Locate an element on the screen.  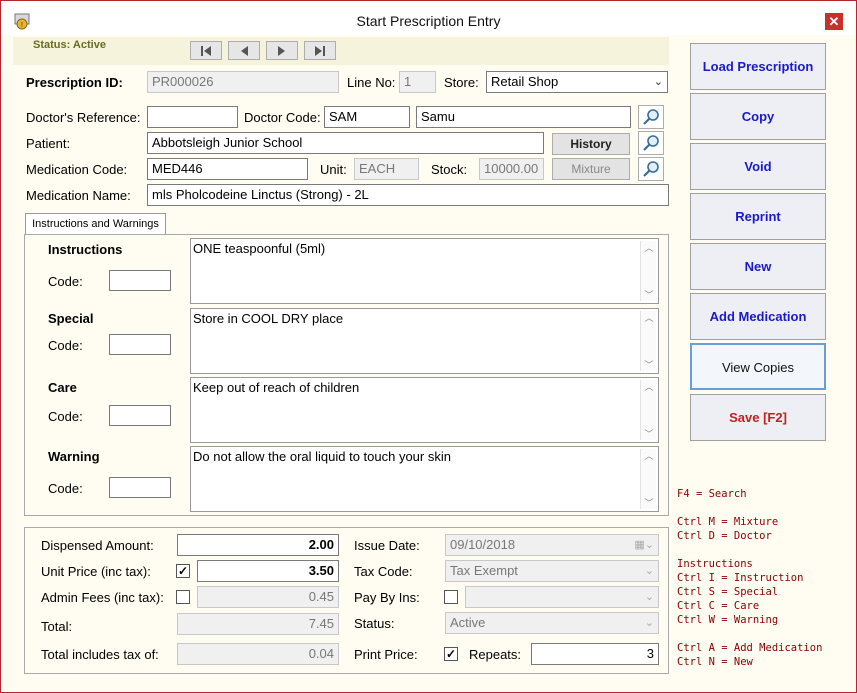
line-no-field: 1 is located at coordinates (417, 82).